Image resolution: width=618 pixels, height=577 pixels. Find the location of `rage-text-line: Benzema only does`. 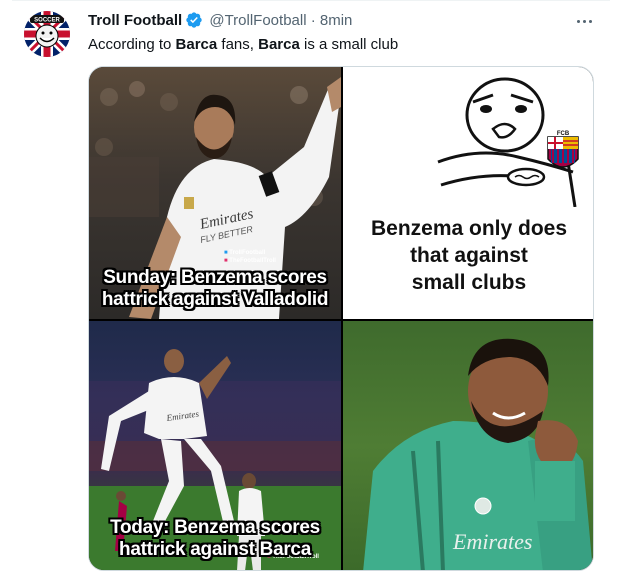

rage-text-line: Benzema only does is located at coordinates (469, 228).